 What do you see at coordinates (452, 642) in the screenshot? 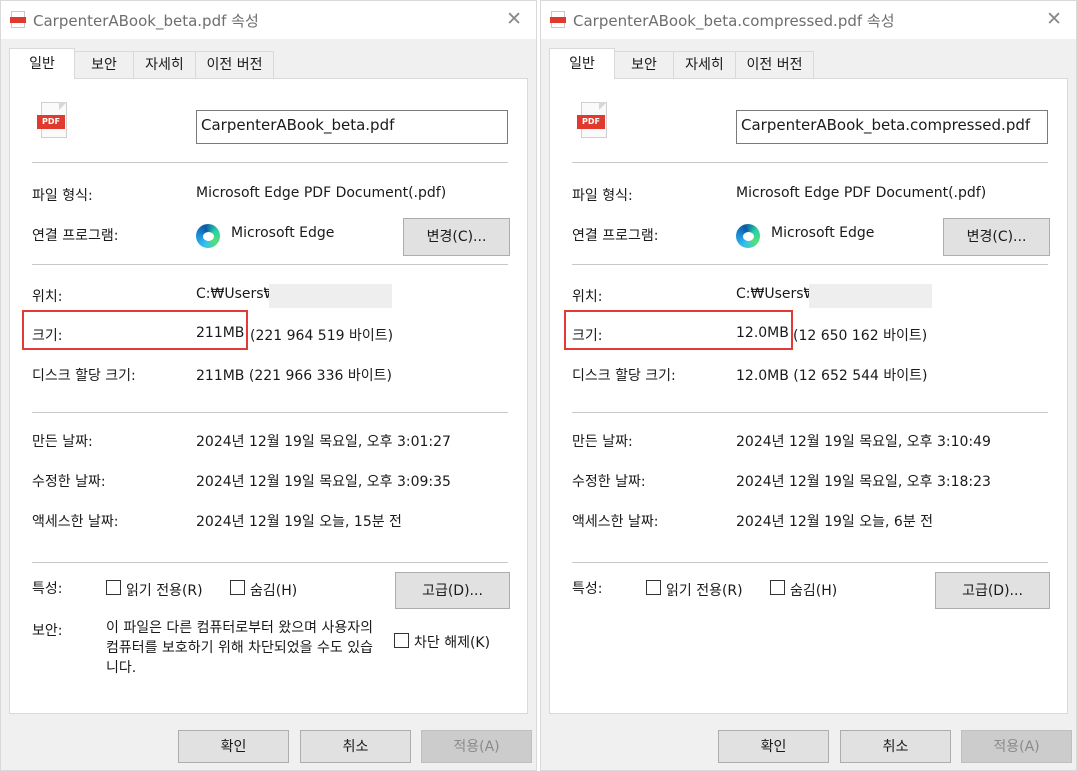
I see `unblock-label: 차단 해제(K)` at bounding box center [452, 642].